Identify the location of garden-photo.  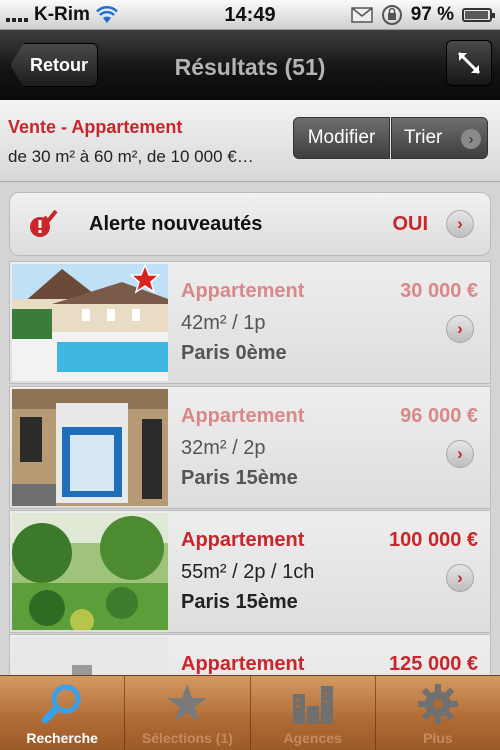
(90, 571).